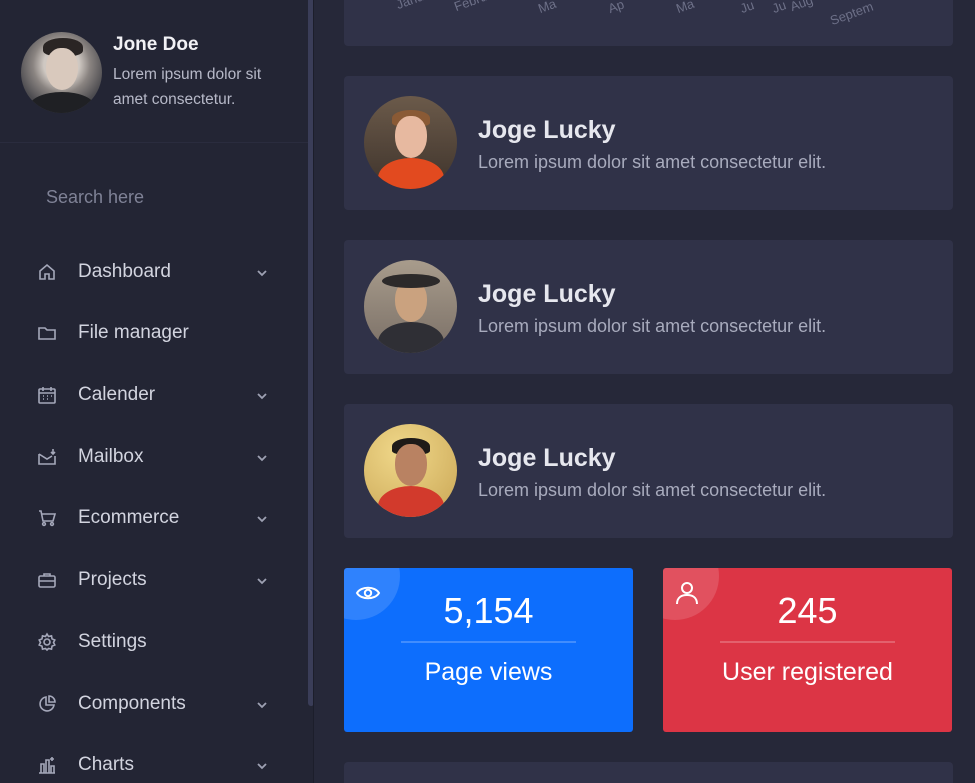  I want to click on stat-label: User registered, so click(807, 672).